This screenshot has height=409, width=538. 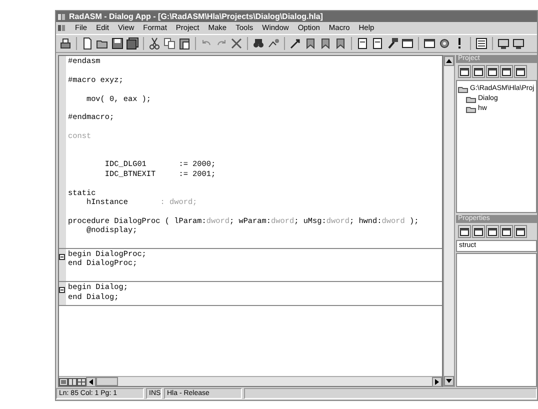 I want to click on sort-button, so click(x=520, y=231).